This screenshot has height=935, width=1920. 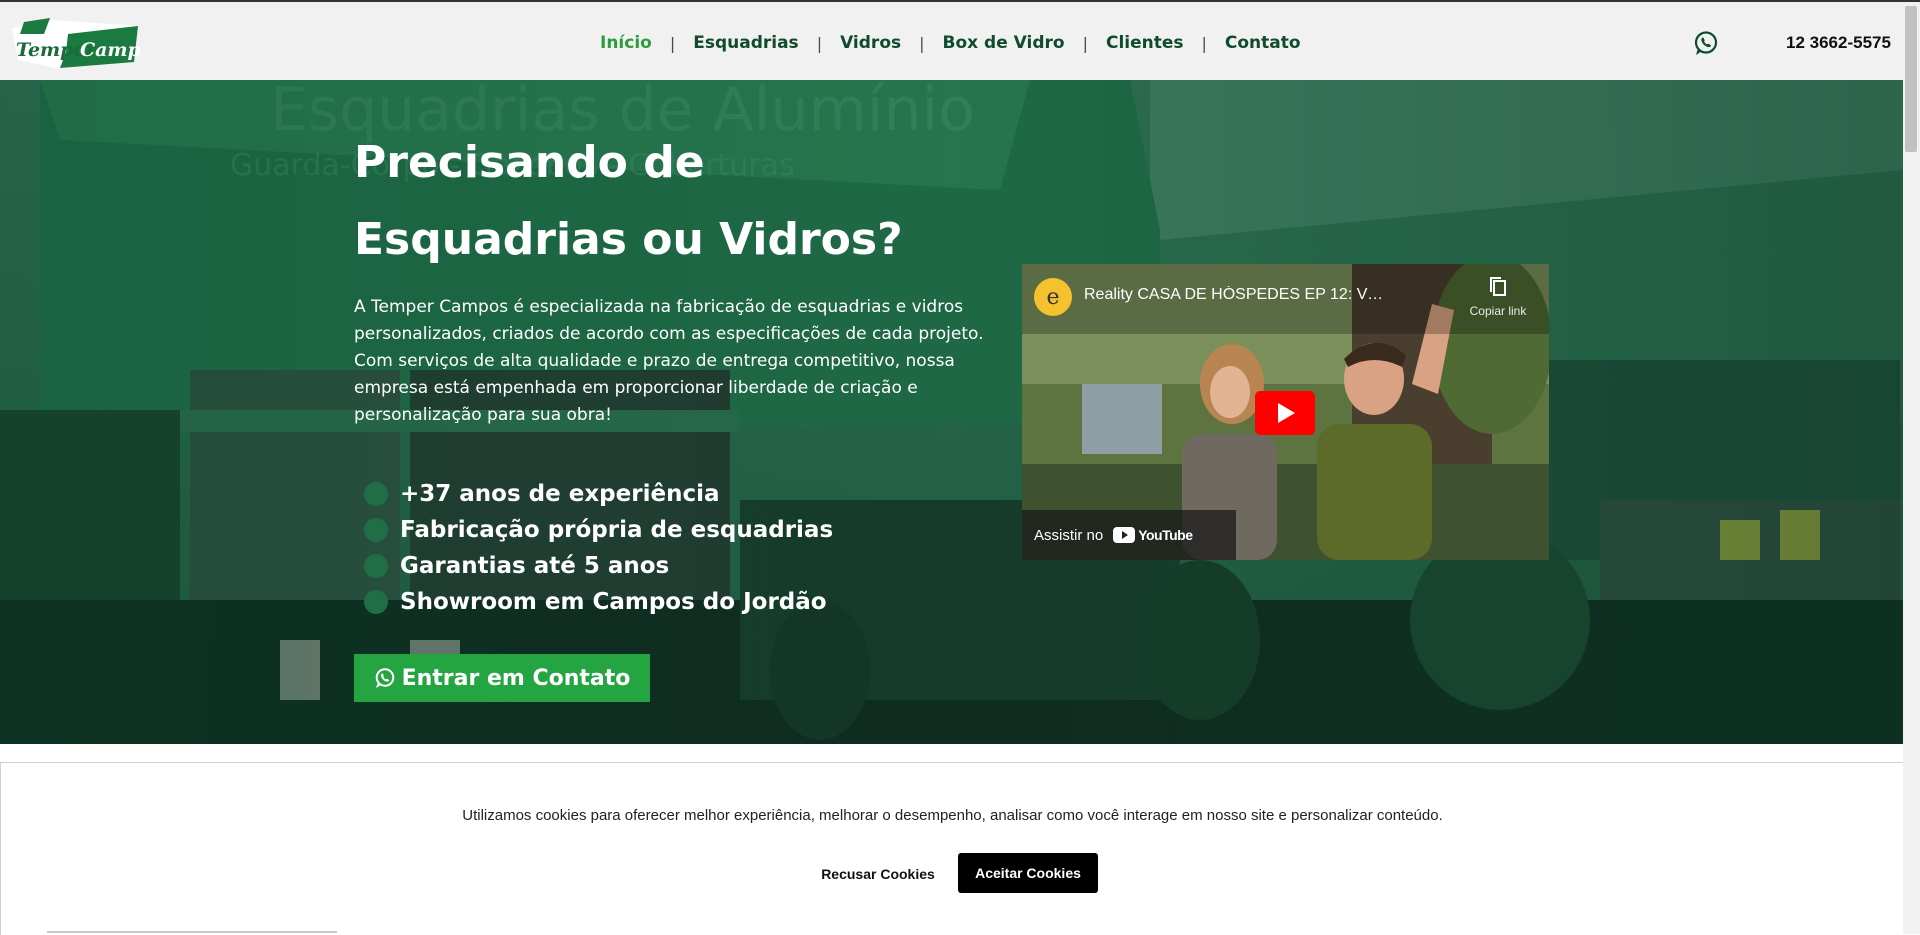 What do you see at coordinates (192, 932) in the screenshot?
I see `divider` at bounding box center [192, 932].